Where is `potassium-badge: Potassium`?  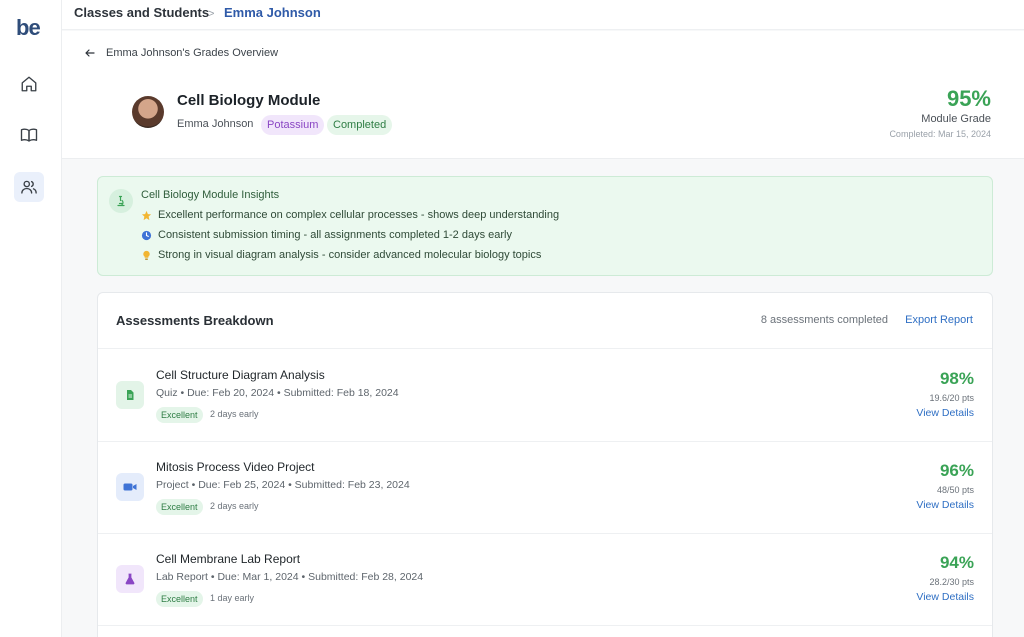
potassium-badge: Potassium is located at coordinates (293, 125).